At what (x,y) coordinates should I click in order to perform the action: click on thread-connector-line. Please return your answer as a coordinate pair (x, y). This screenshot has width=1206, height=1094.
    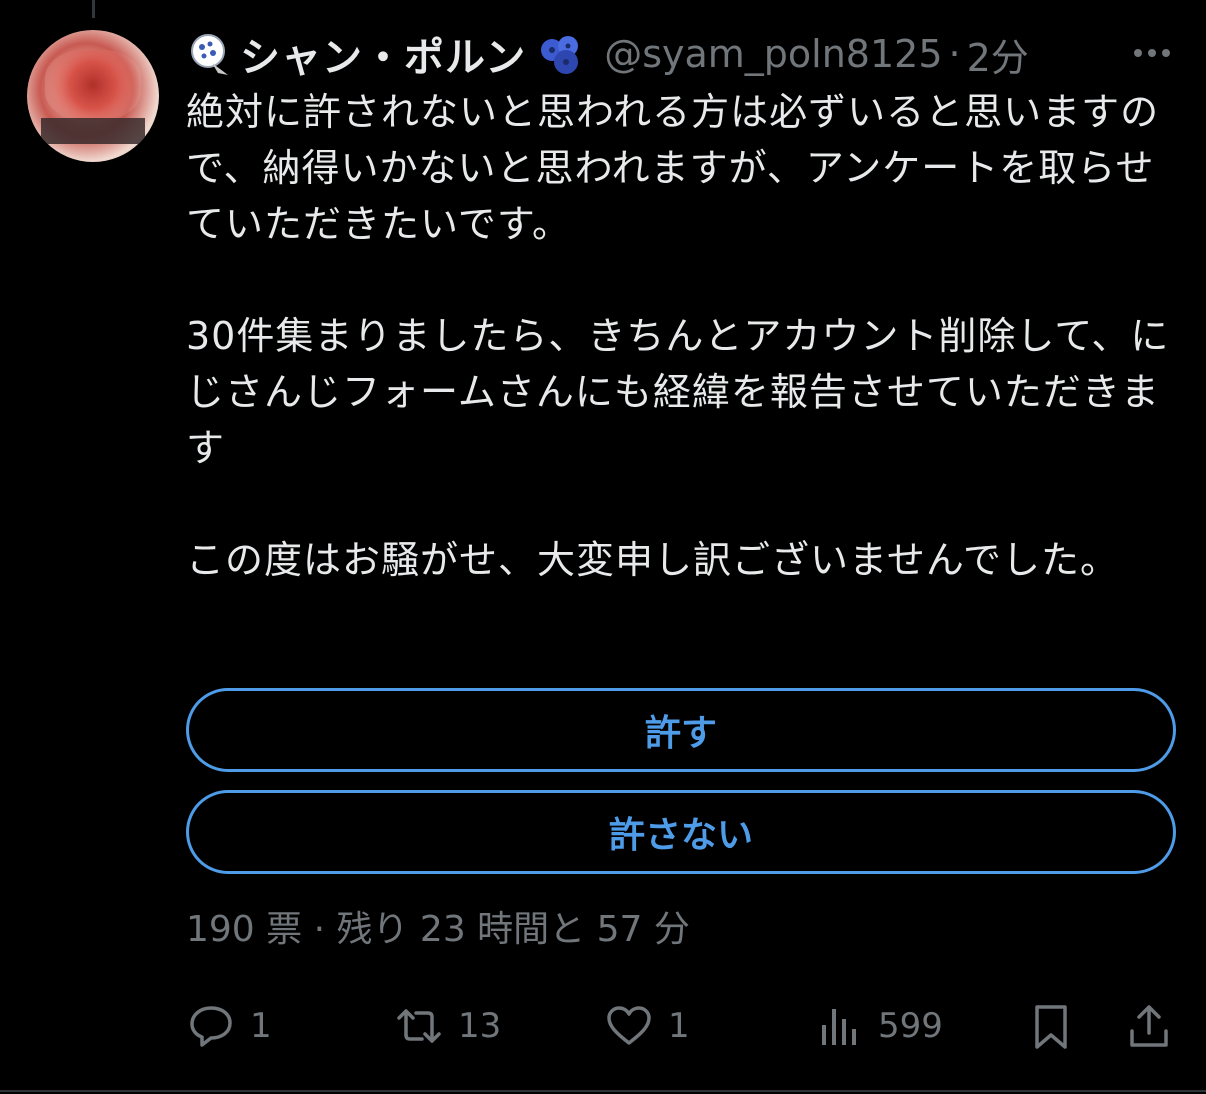
    Looking at the image, I should click on (93, 9).